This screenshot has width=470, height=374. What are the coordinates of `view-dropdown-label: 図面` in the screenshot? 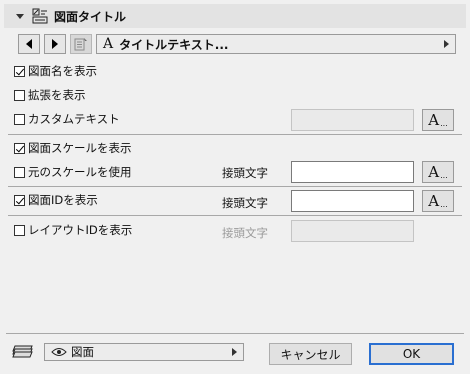 It's located at (82, 352).